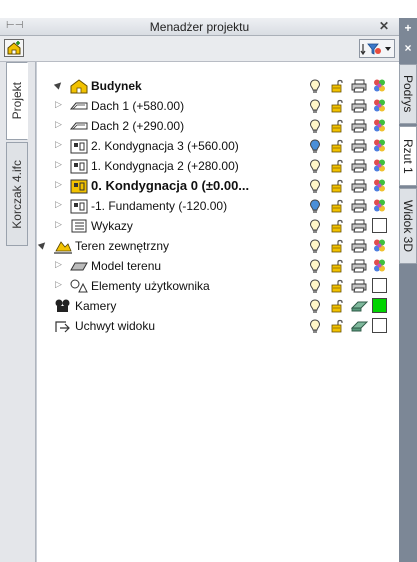 The image size is (417, 562). What do you see at coordinates (218, 266) in the screenshot?
I see `tree-row: ▷ Model terenu` at bounding box center [218, 266].